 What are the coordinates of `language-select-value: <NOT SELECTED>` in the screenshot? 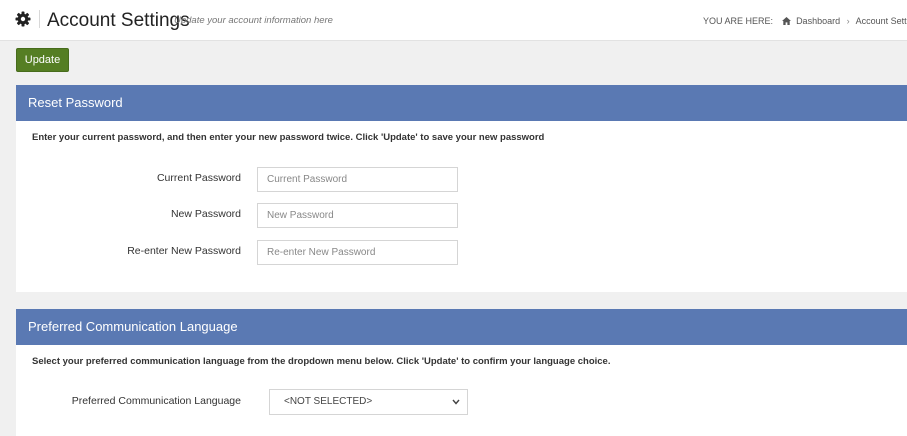 It's located at (328, 401).